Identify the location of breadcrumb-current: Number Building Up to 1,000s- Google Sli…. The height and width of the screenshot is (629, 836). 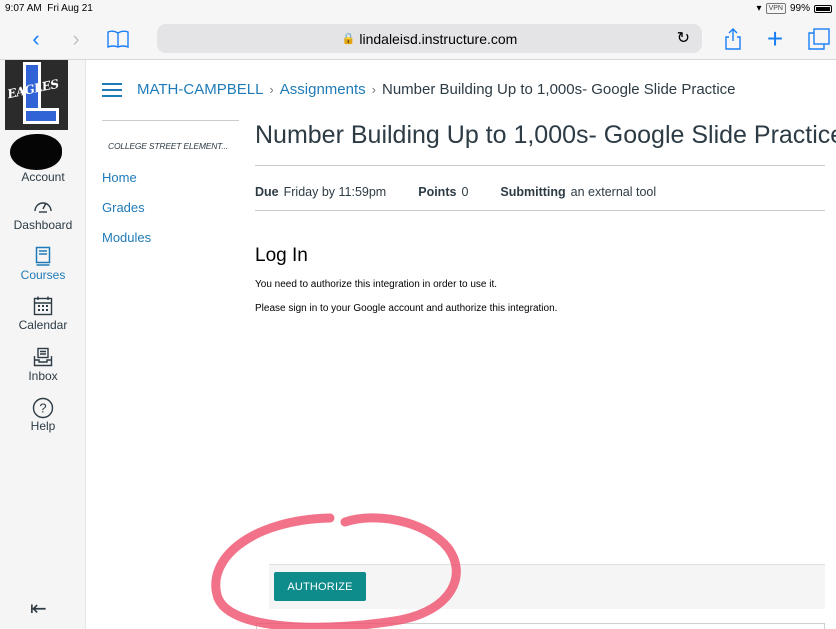
(558, 89).